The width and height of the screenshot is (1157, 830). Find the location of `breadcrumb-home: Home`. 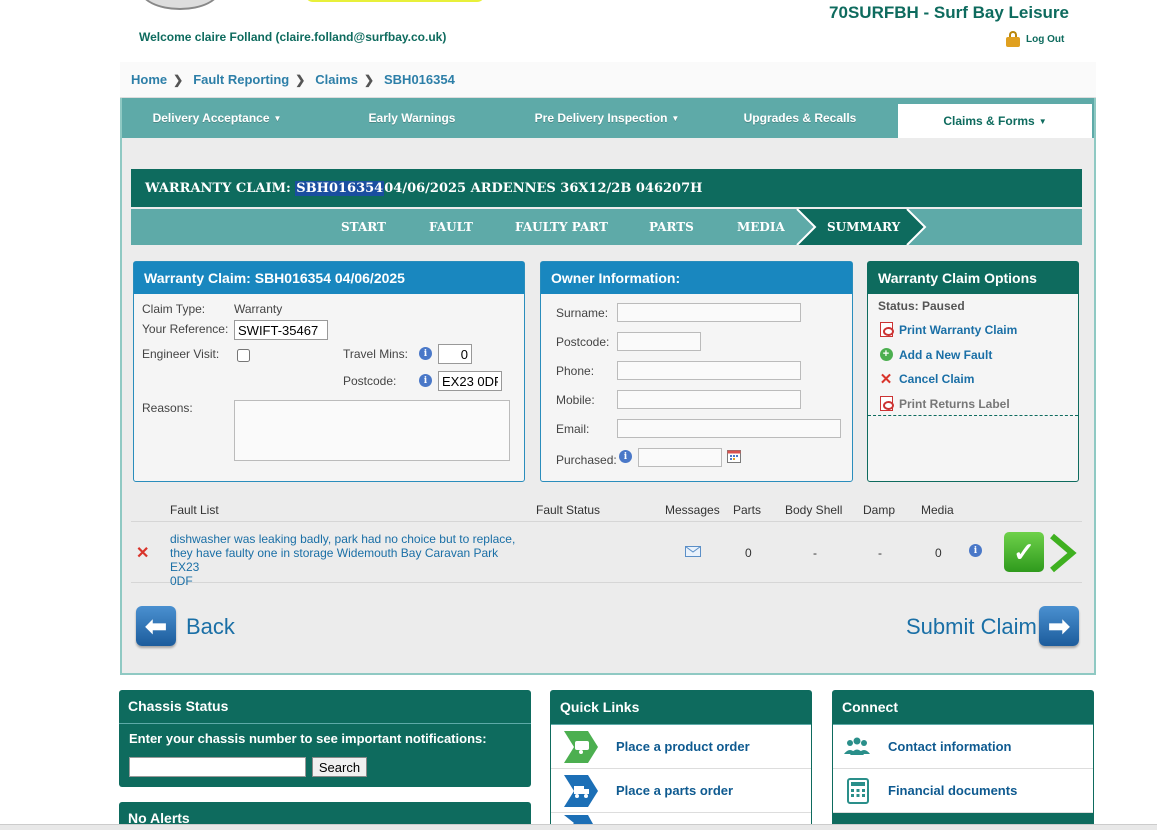

breadcrumb-home: Home is located at coordinates (149, 79).